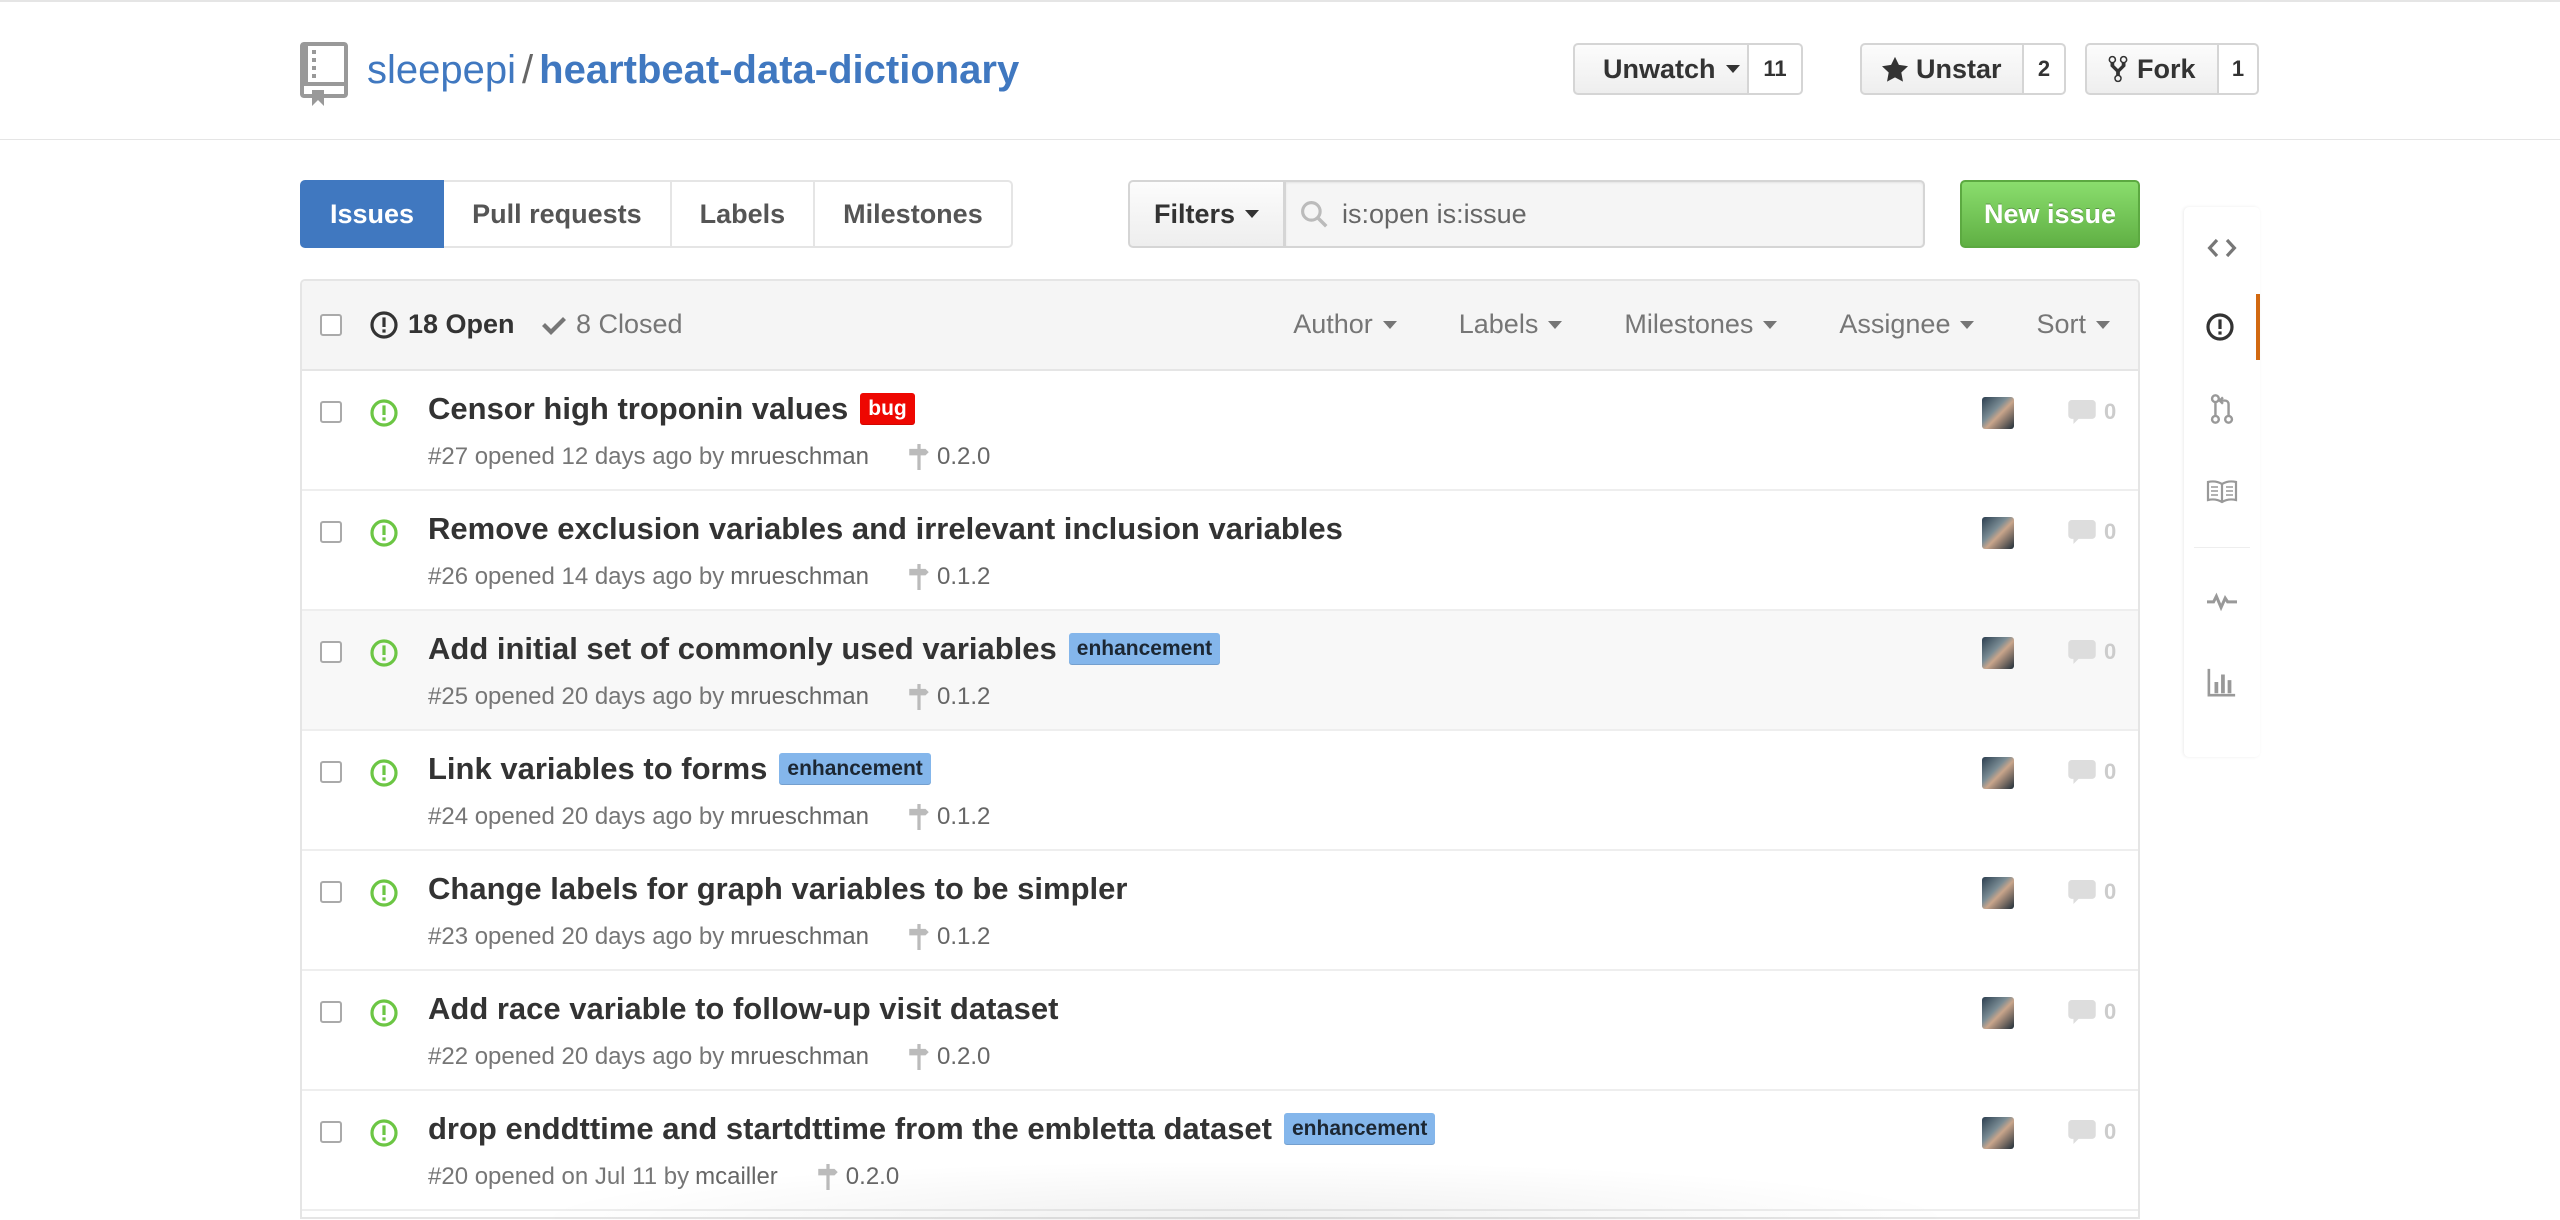 This screenshot has height=1220, width=2560. What do you see at coordinates (2222, 409) in the screenshot?
I see `sidenav-pull-requests` at bounding box center [2222, 409].